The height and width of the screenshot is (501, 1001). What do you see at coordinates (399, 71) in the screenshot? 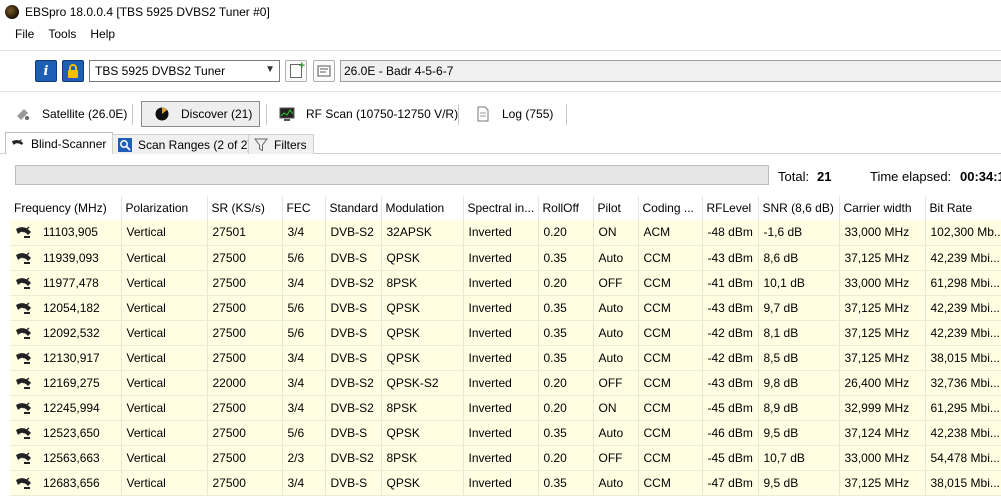
I see `satellite-field-value: 26.0E - Badr 4-5-6-7` at bounding box center [399, 71].